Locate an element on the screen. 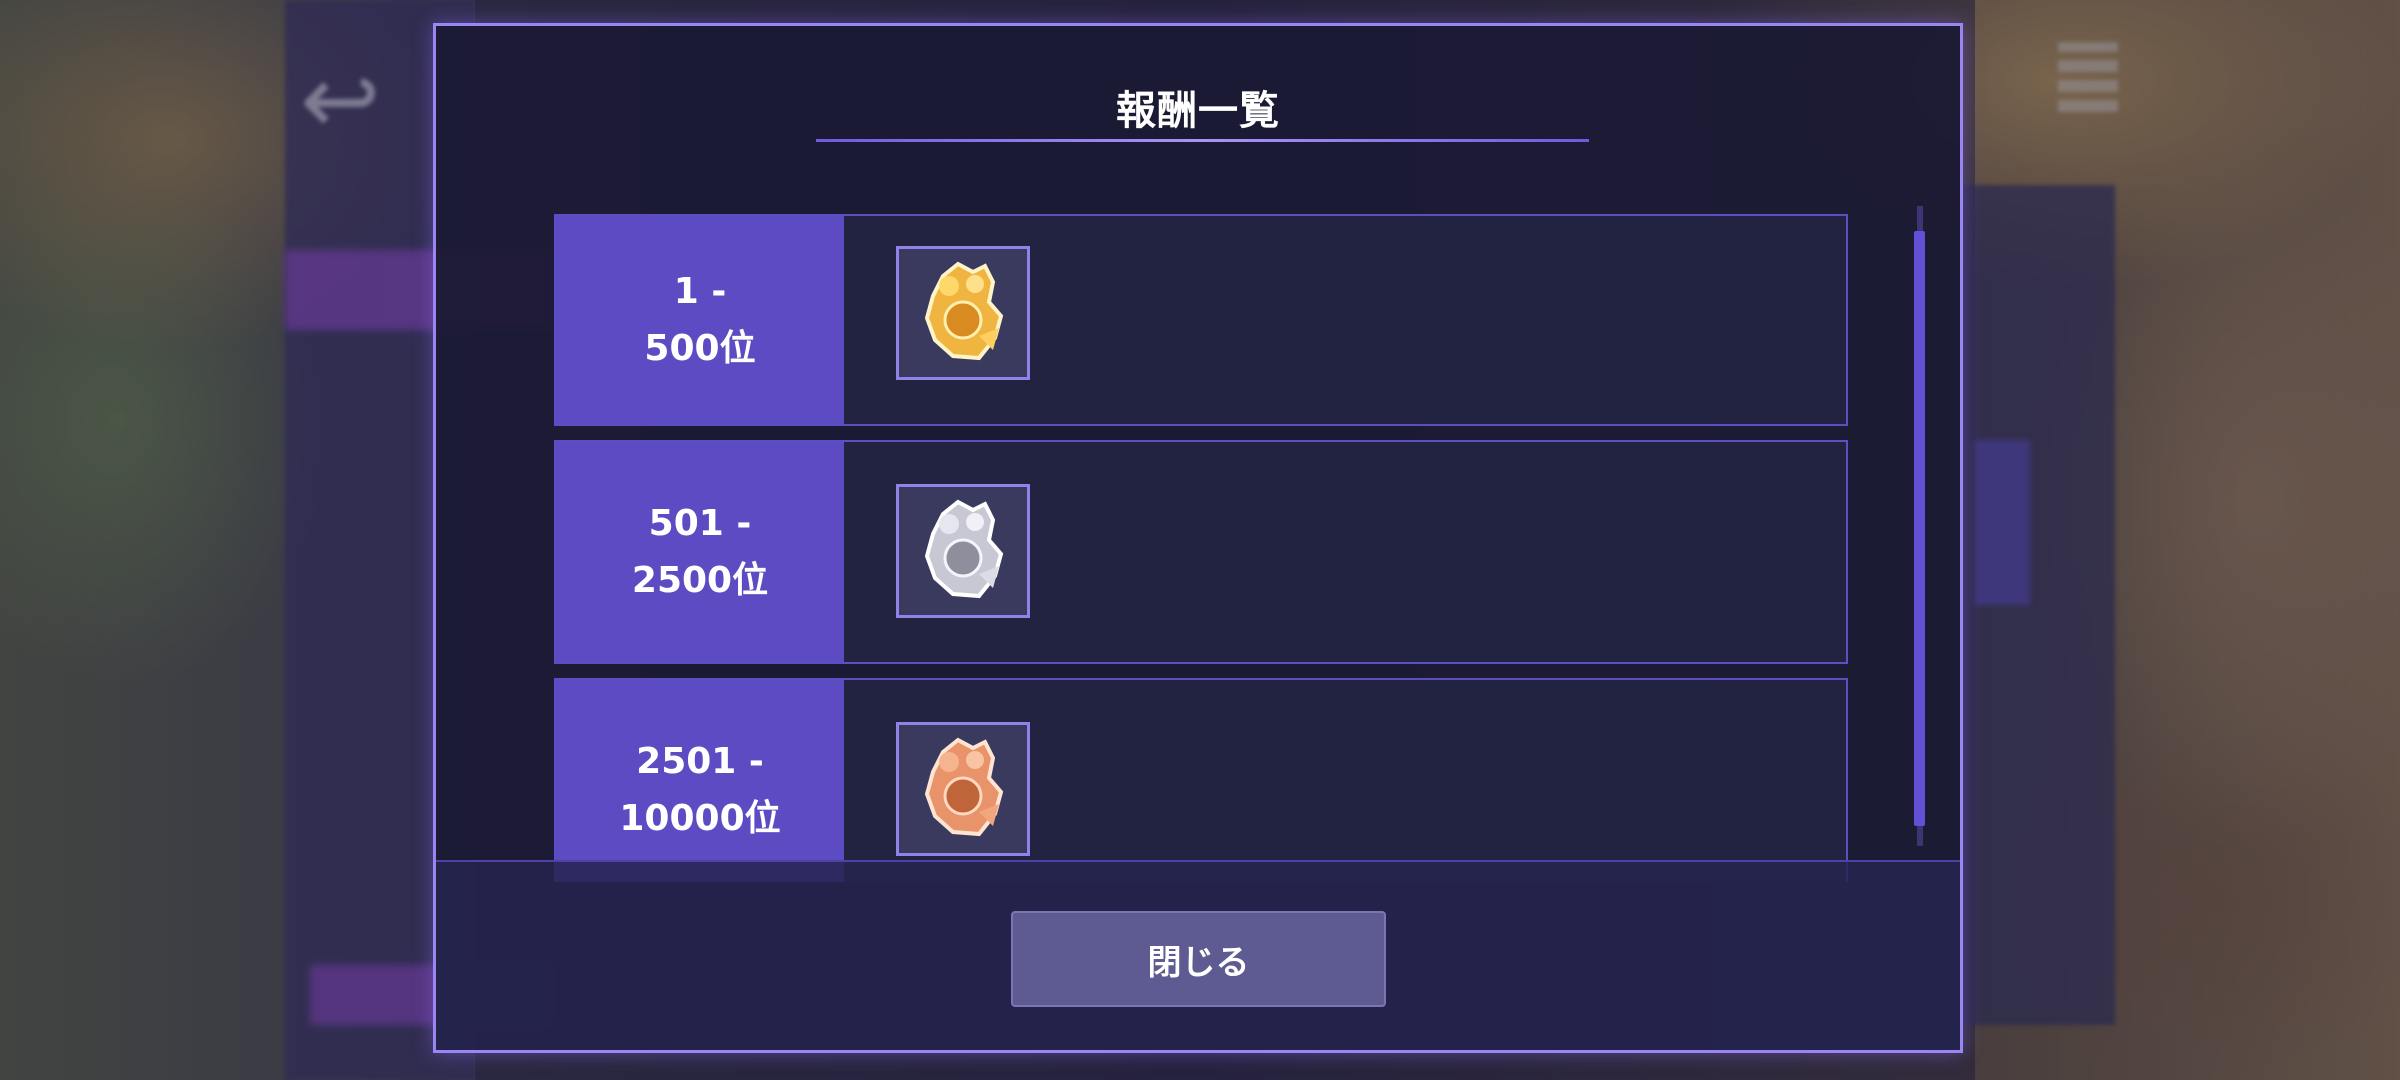  rank-label: 501 - 2500位 is located at coordinates (700, 552).